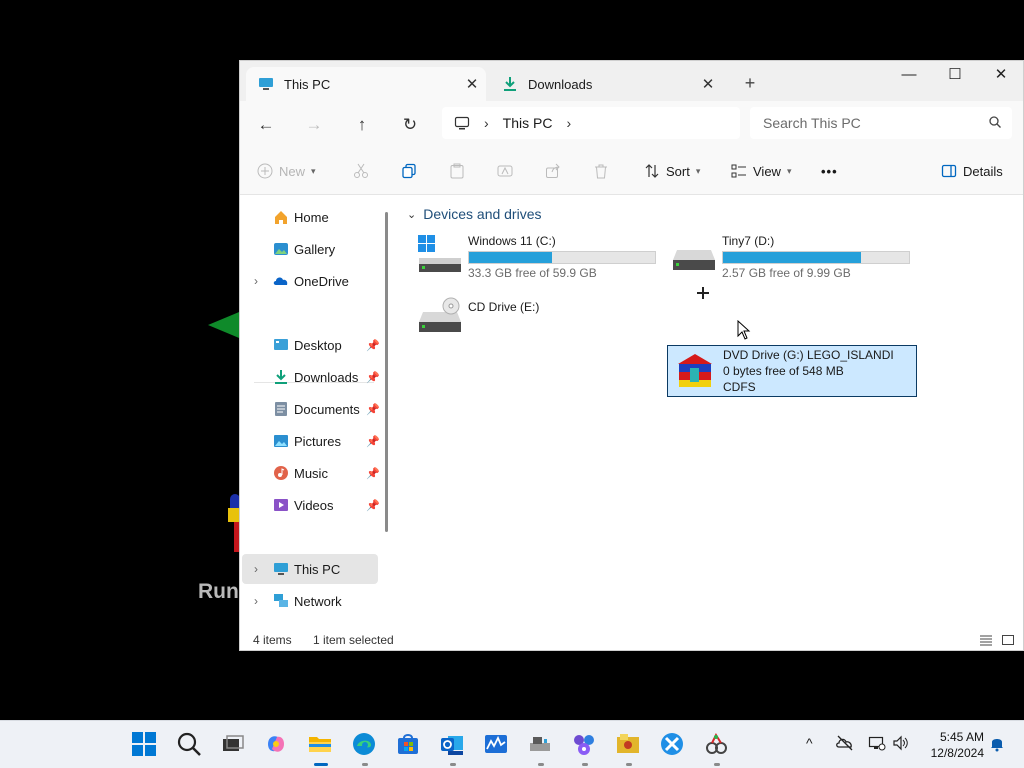 This screenshot has width=1024, height=768. What do you see at coordinates (796, 258) in the screenshot?
I see `drive-d: Tiny7 (D:) 2.57 GB free of 9.99 GB` at bounding box center [796, 258].